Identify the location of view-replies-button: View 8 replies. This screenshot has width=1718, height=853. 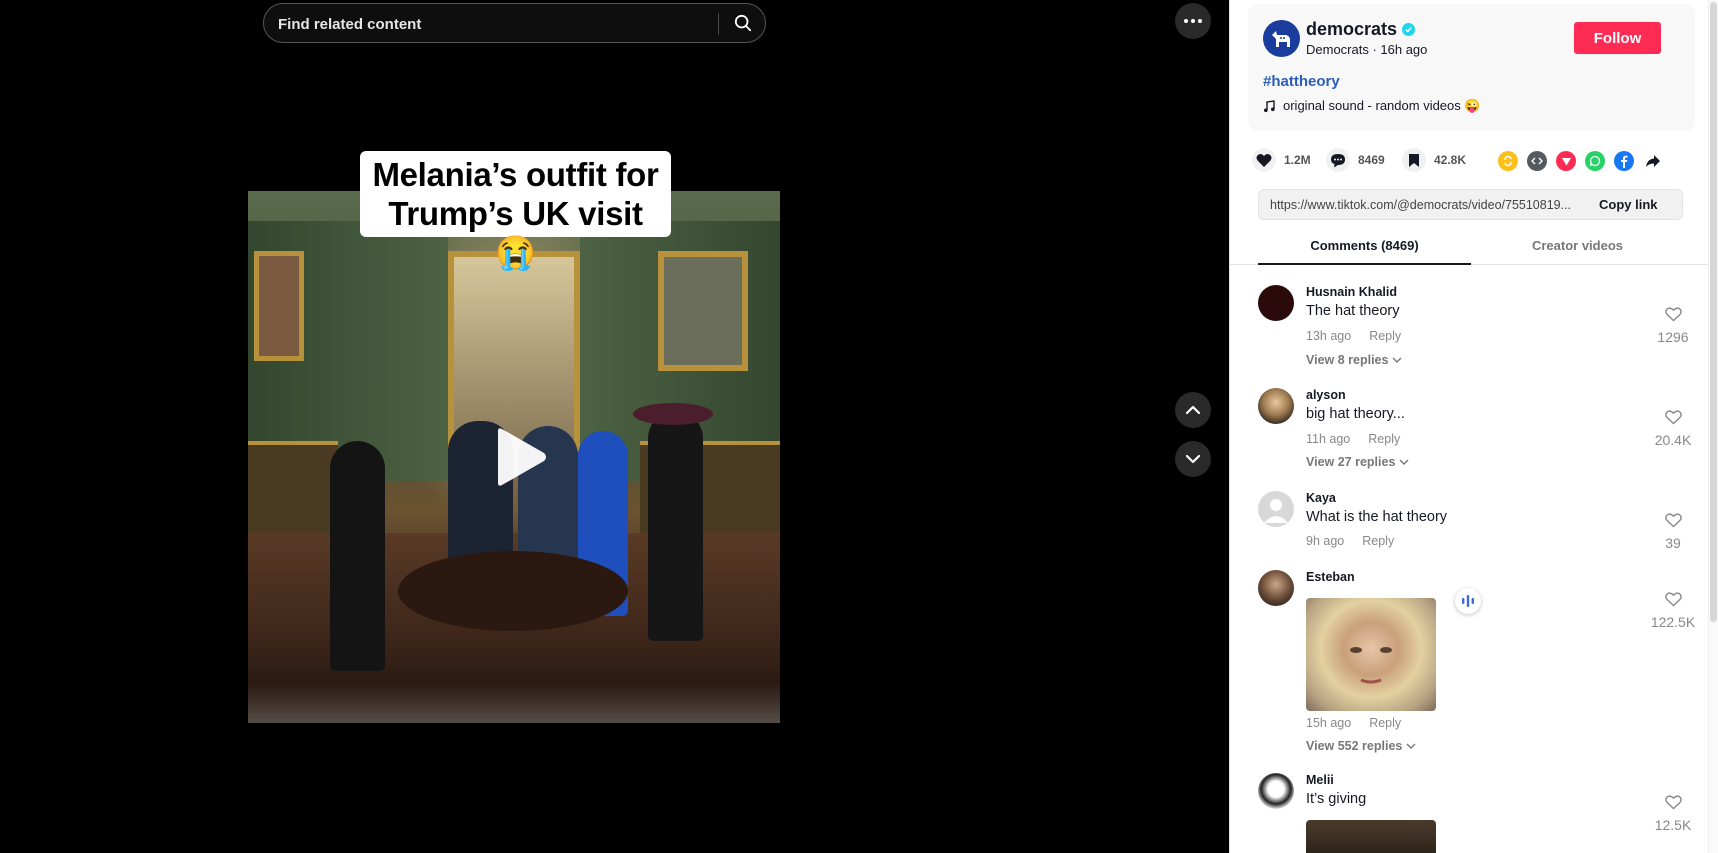
(1354, 360).